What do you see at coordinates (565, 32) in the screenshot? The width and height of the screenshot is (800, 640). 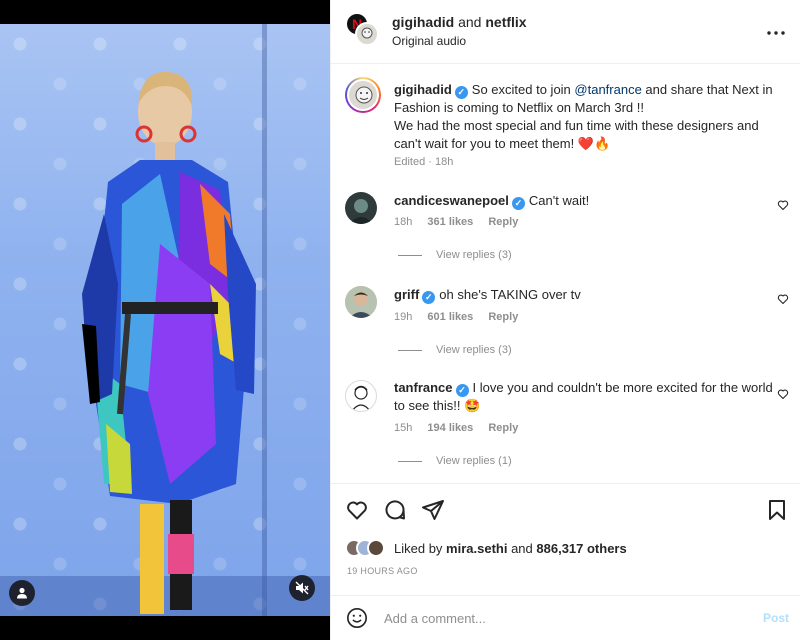 I see `post-header: N gigihadid and netflix Original audio` at bounding box center [565, 32].